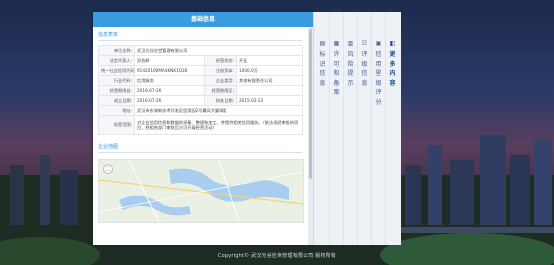 This screenshot has width=554, height=265. I want to click on side-menu-item-2: ▥ 风险提示, so click(350, 64).